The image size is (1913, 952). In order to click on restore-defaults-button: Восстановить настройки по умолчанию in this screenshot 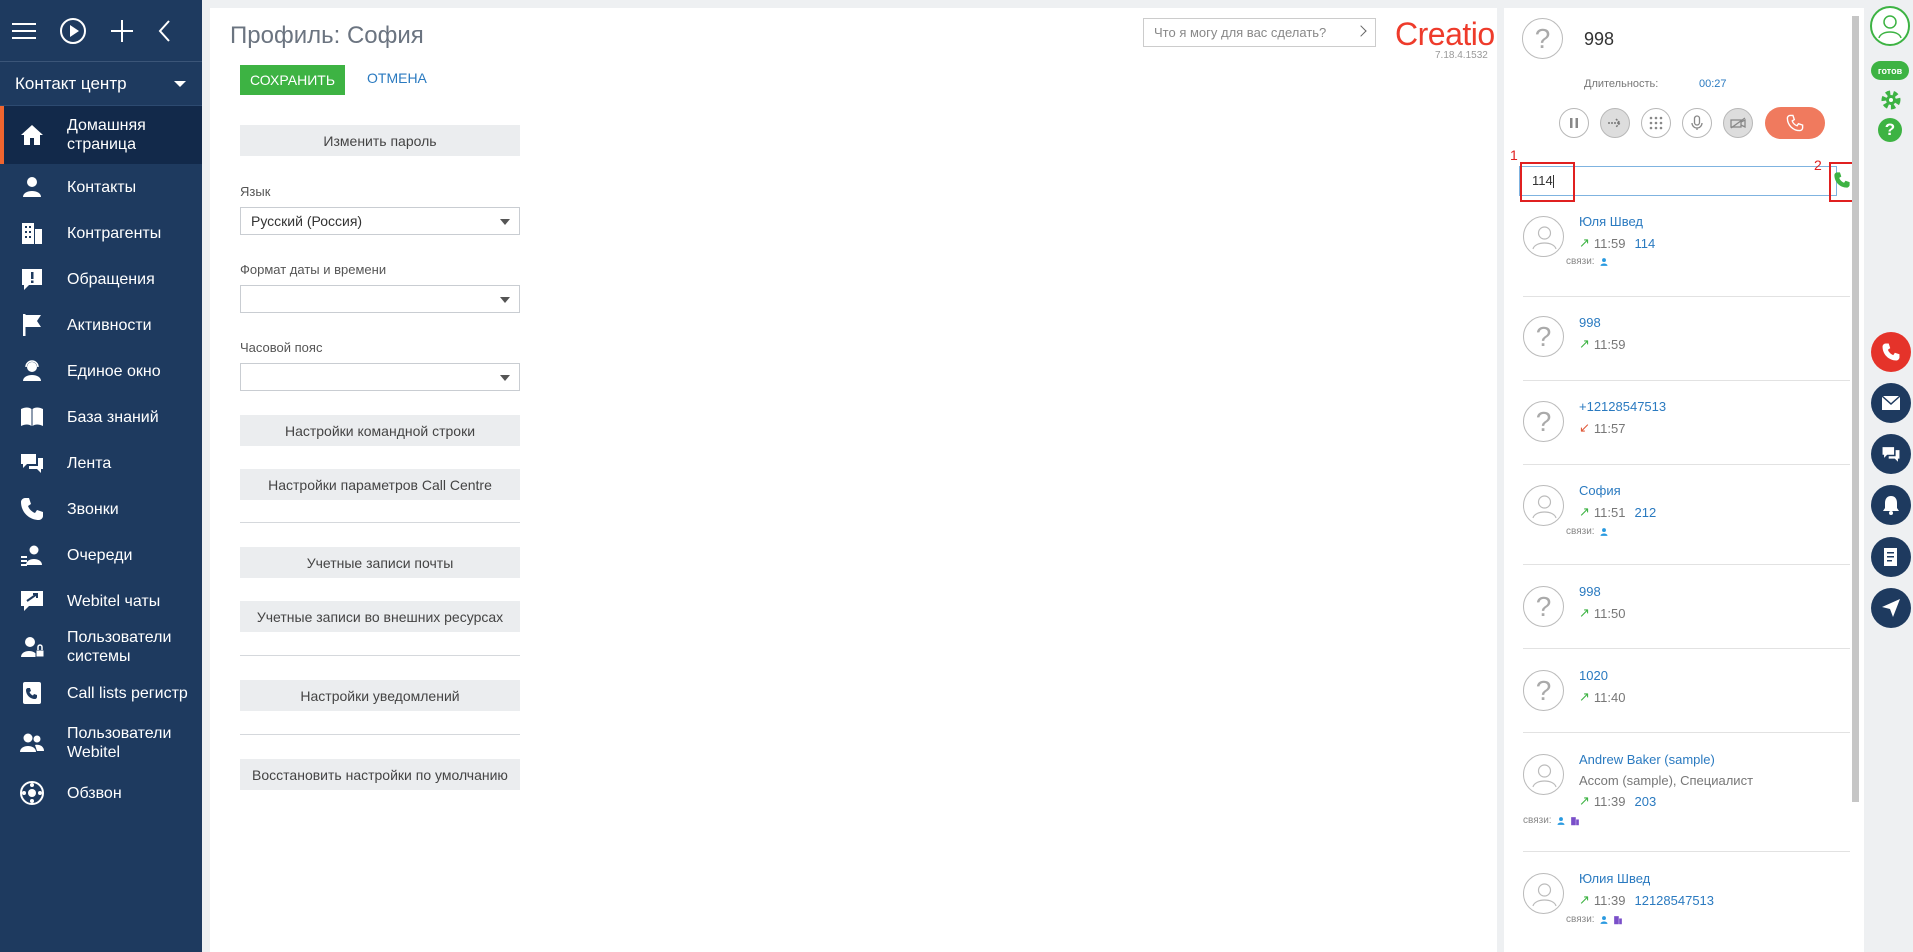, I will do `click(380, 774)`.